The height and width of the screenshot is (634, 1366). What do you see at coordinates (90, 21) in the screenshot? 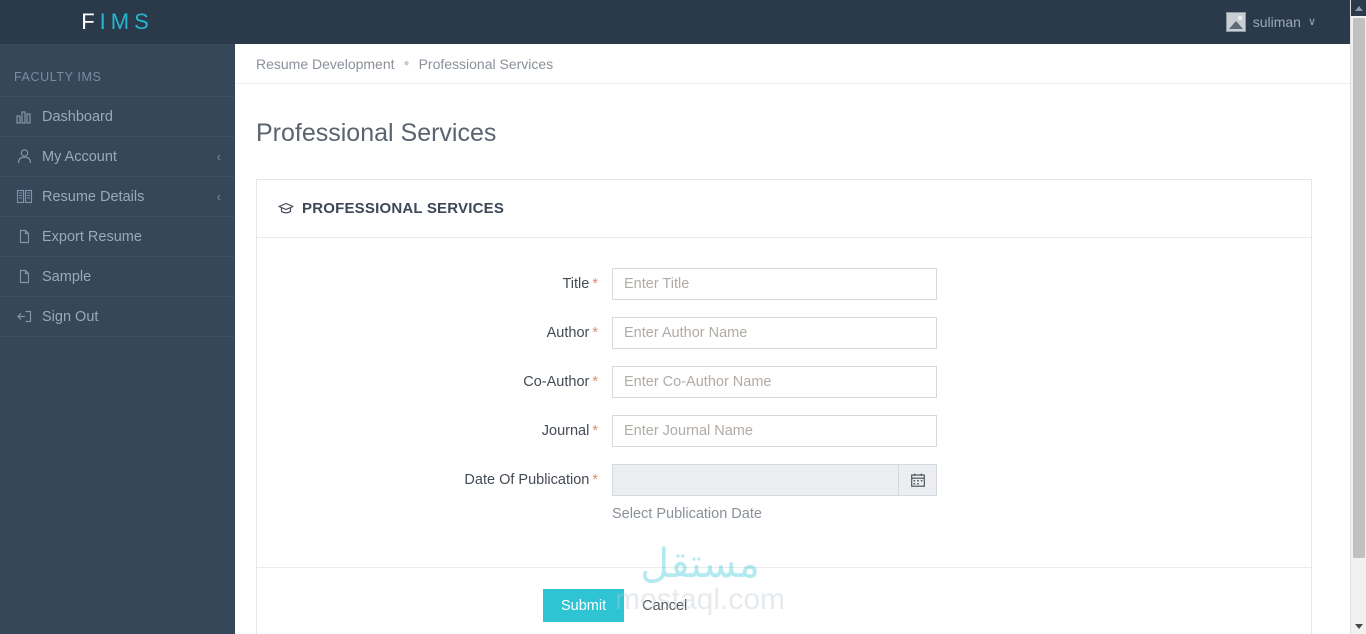
I see `brand-letter-f: F` at bounding box center [90, 21].